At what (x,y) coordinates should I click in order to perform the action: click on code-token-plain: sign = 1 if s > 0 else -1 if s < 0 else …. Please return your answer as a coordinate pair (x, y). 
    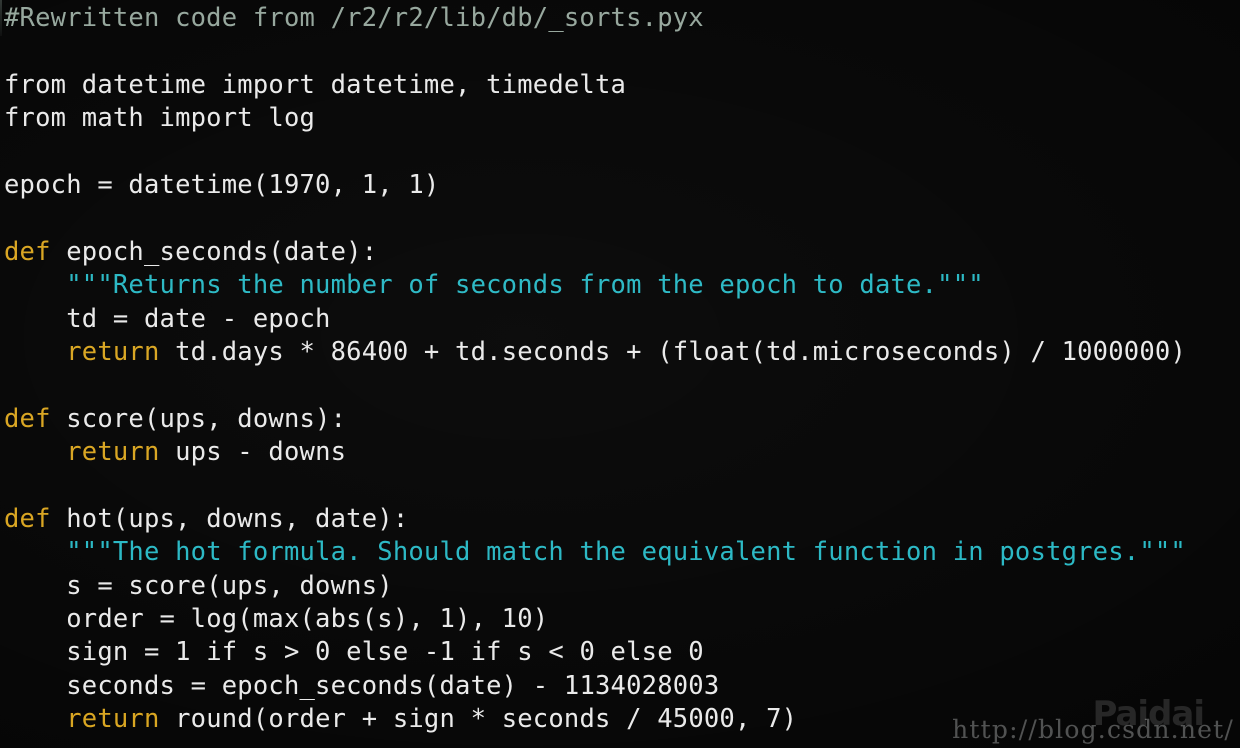
    Looking at the image, I should click on (385, 652).